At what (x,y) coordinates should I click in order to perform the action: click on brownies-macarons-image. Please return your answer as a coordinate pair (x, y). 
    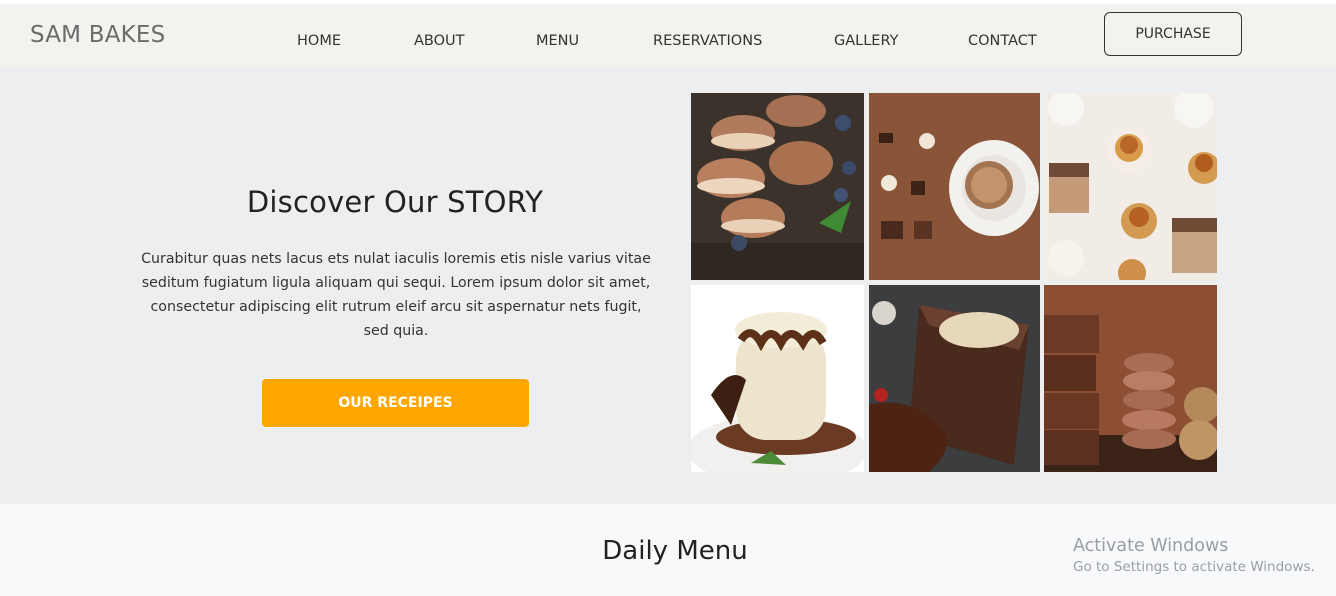
    Looking at the image, I should click on (1130, 378).